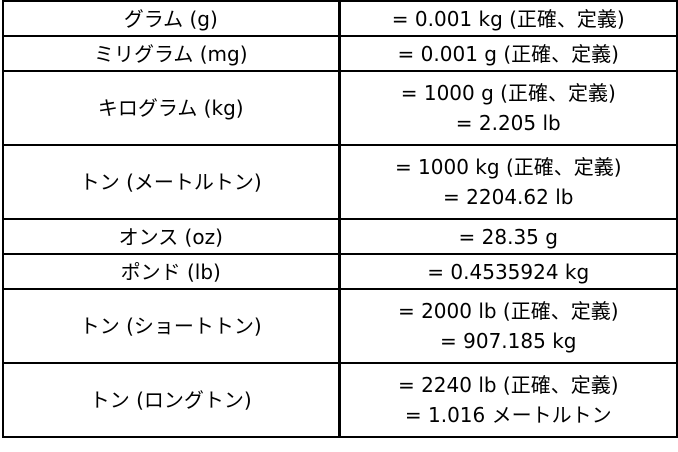  I want to click on unit-cell: トン (メートルトン), so click(171, 182).